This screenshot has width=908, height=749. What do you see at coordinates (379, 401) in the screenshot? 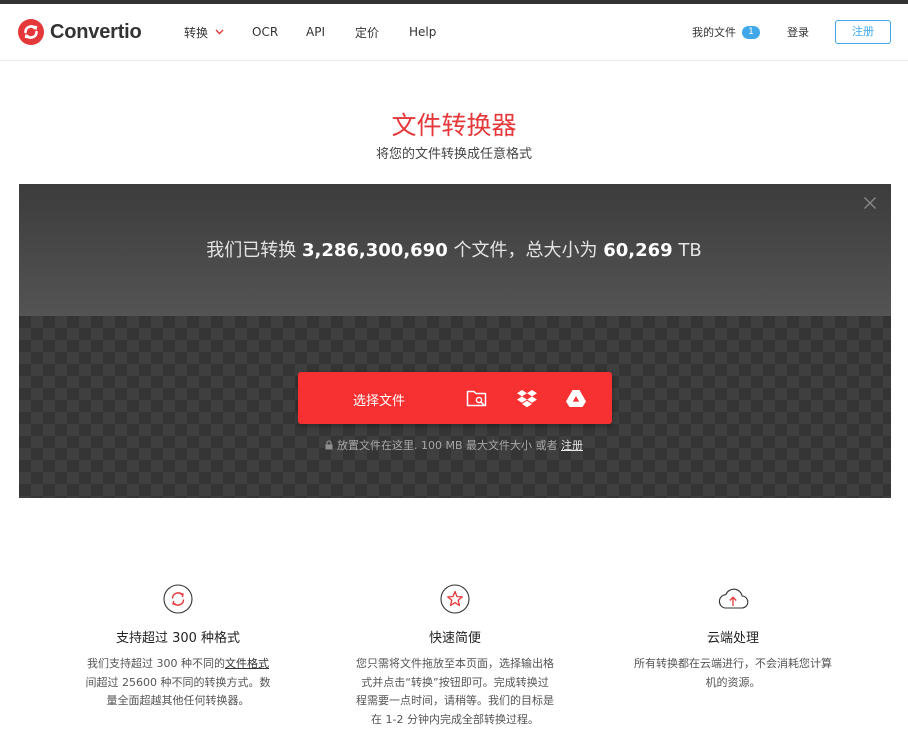
I see `choose-files-label: 选择文件` at bounding box center [379, 401].